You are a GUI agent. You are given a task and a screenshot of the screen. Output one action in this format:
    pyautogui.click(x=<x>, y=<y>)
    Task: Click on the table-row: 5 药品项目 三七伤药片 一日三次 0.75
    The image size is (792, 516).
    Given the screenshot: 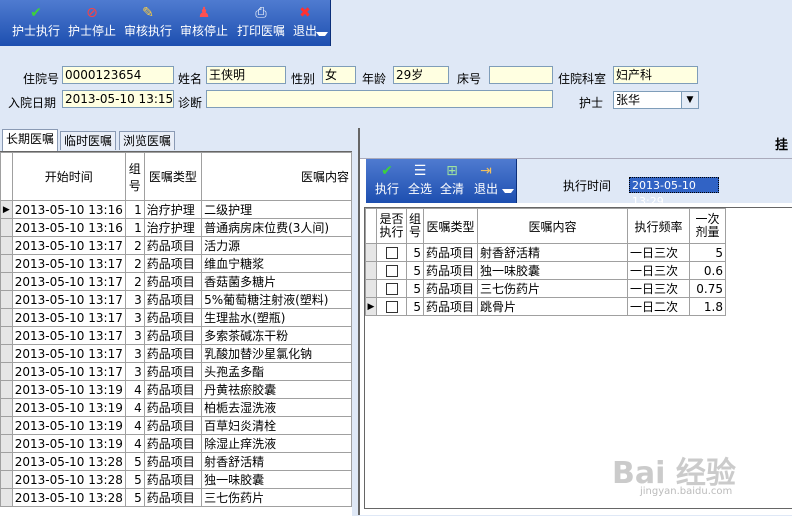 What is the action you would take?
    pyautogui.click(x=546, y=288)
    